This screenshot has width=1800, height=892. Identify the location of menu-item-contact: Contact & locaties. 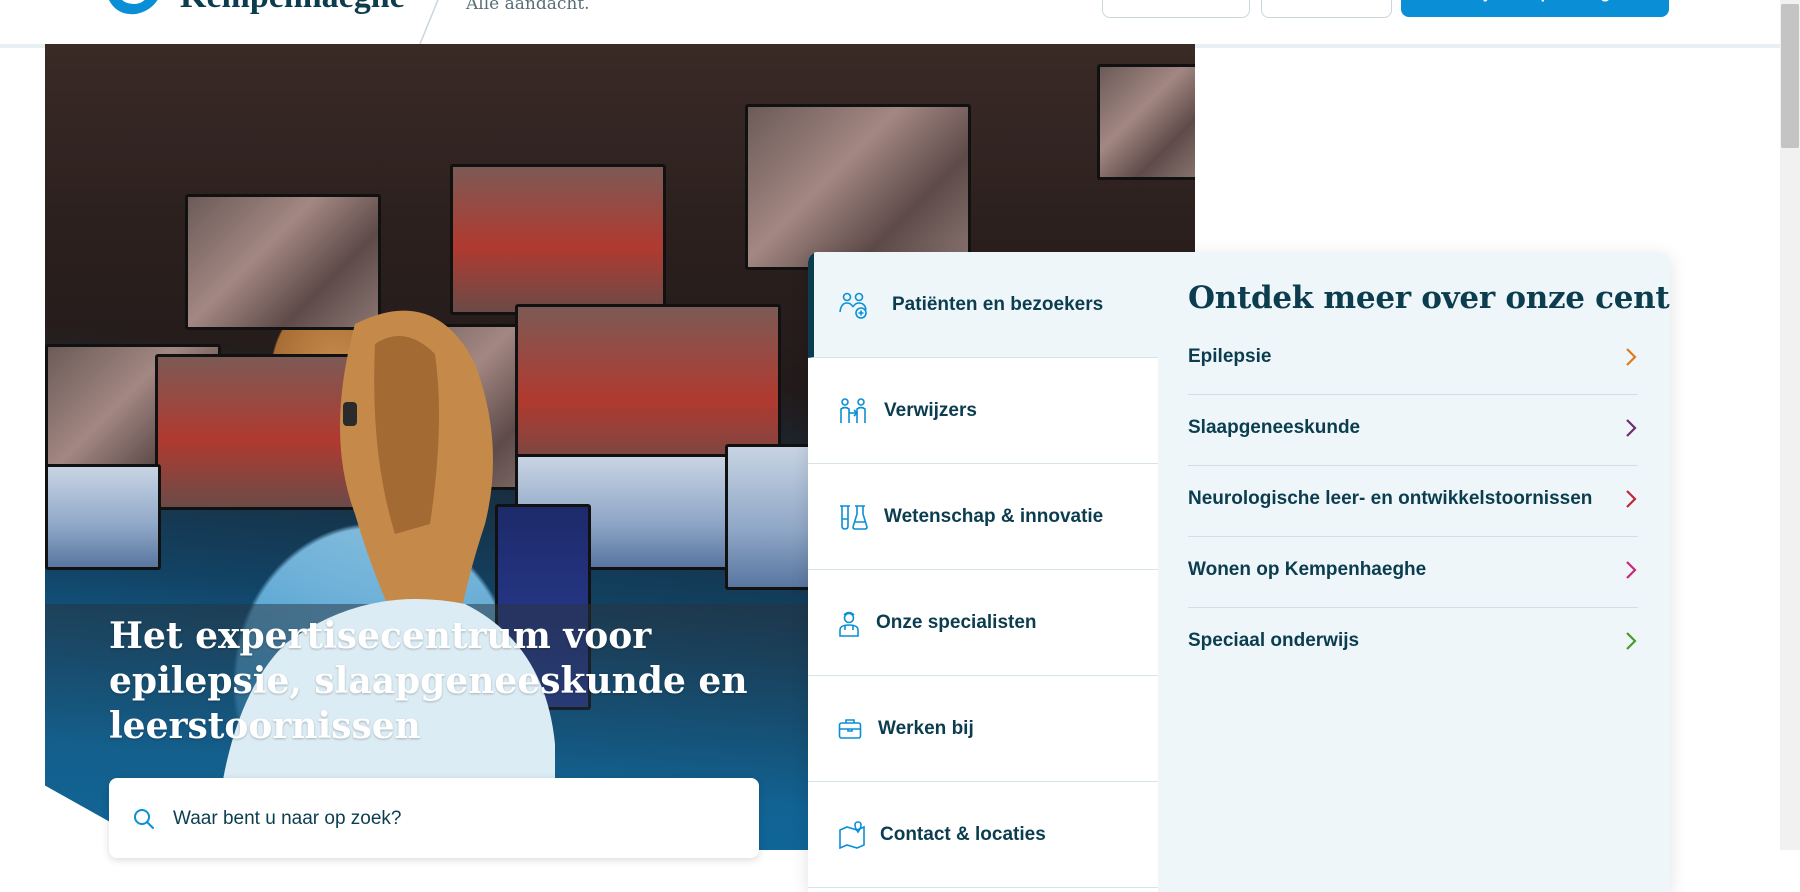
(983, 835).